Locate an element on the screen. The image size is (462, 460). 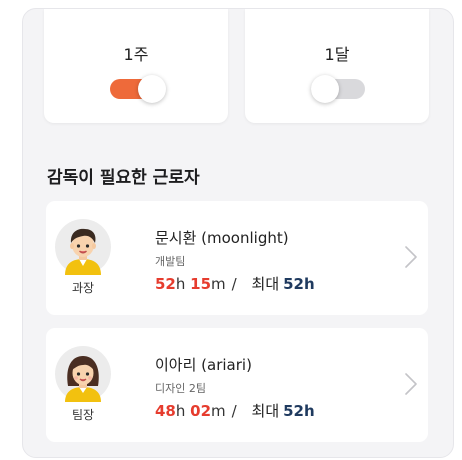
worker-team: 개발팀 is located at coordinates (170, 261).